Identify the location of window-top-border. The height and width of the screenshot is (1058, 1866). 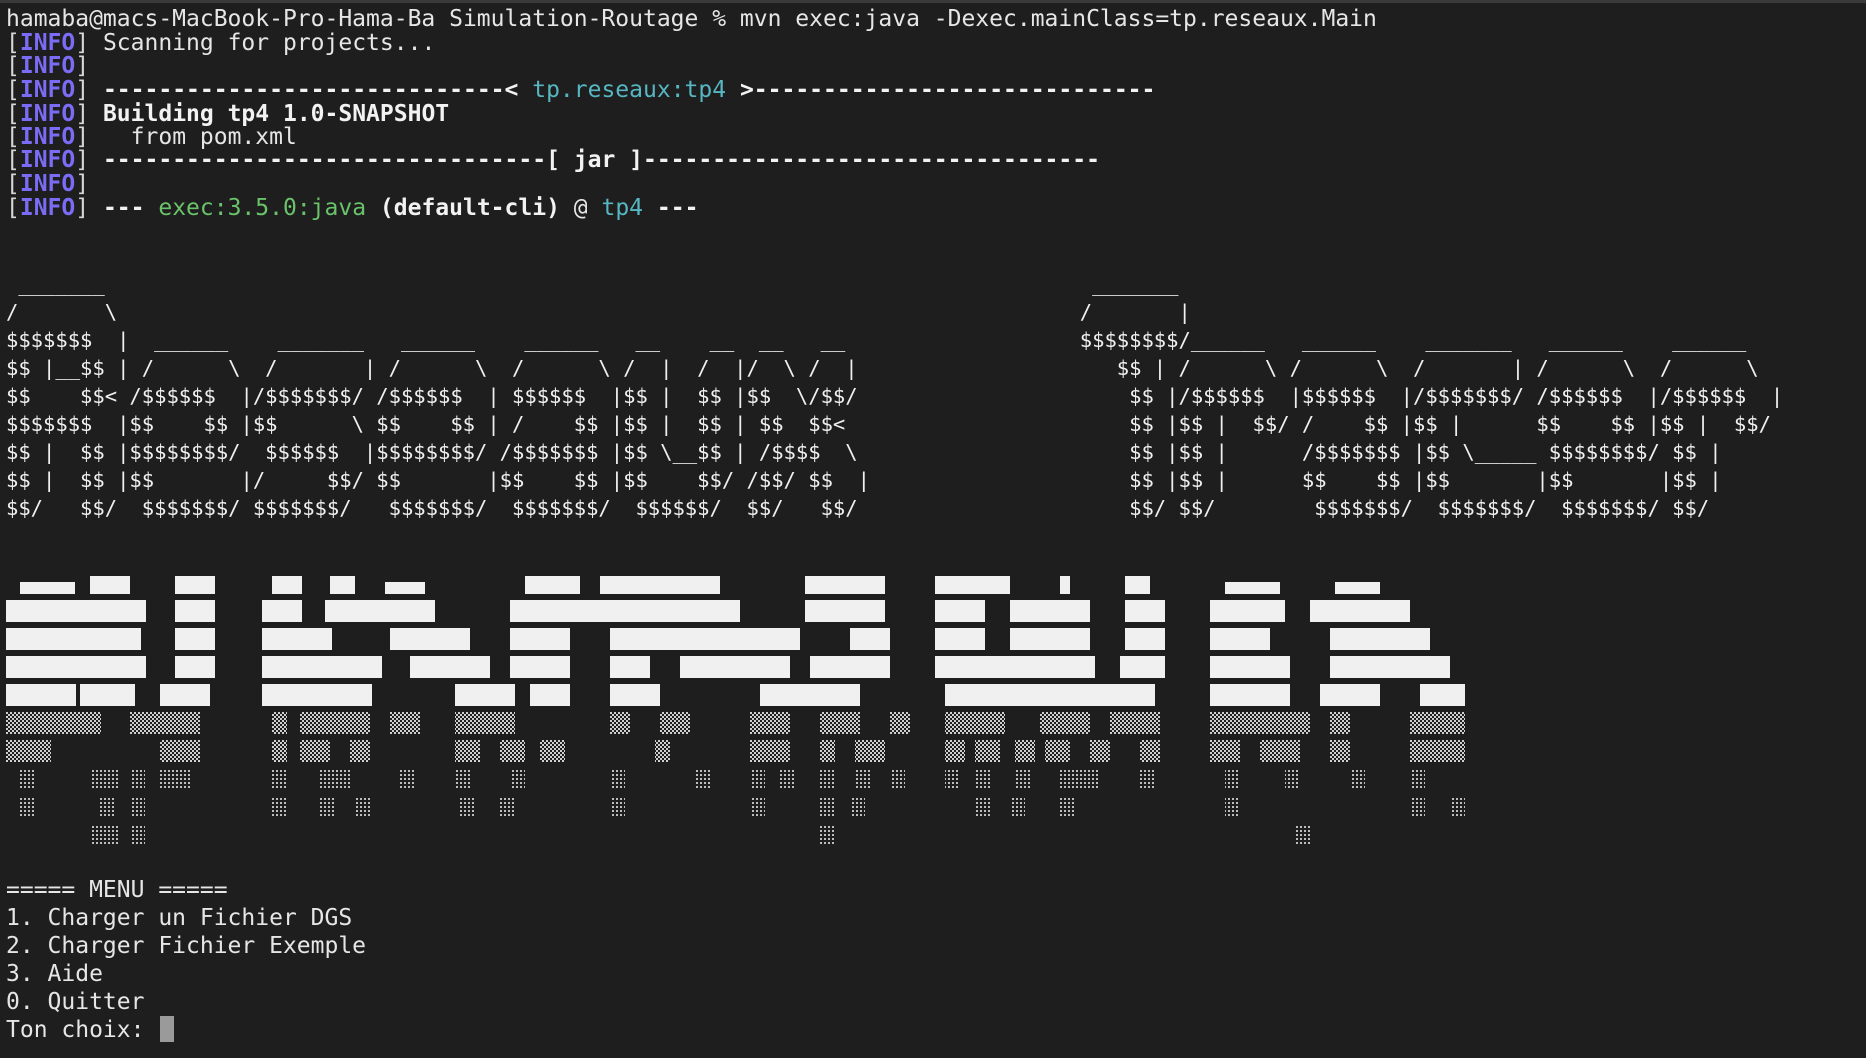
(933, 1).